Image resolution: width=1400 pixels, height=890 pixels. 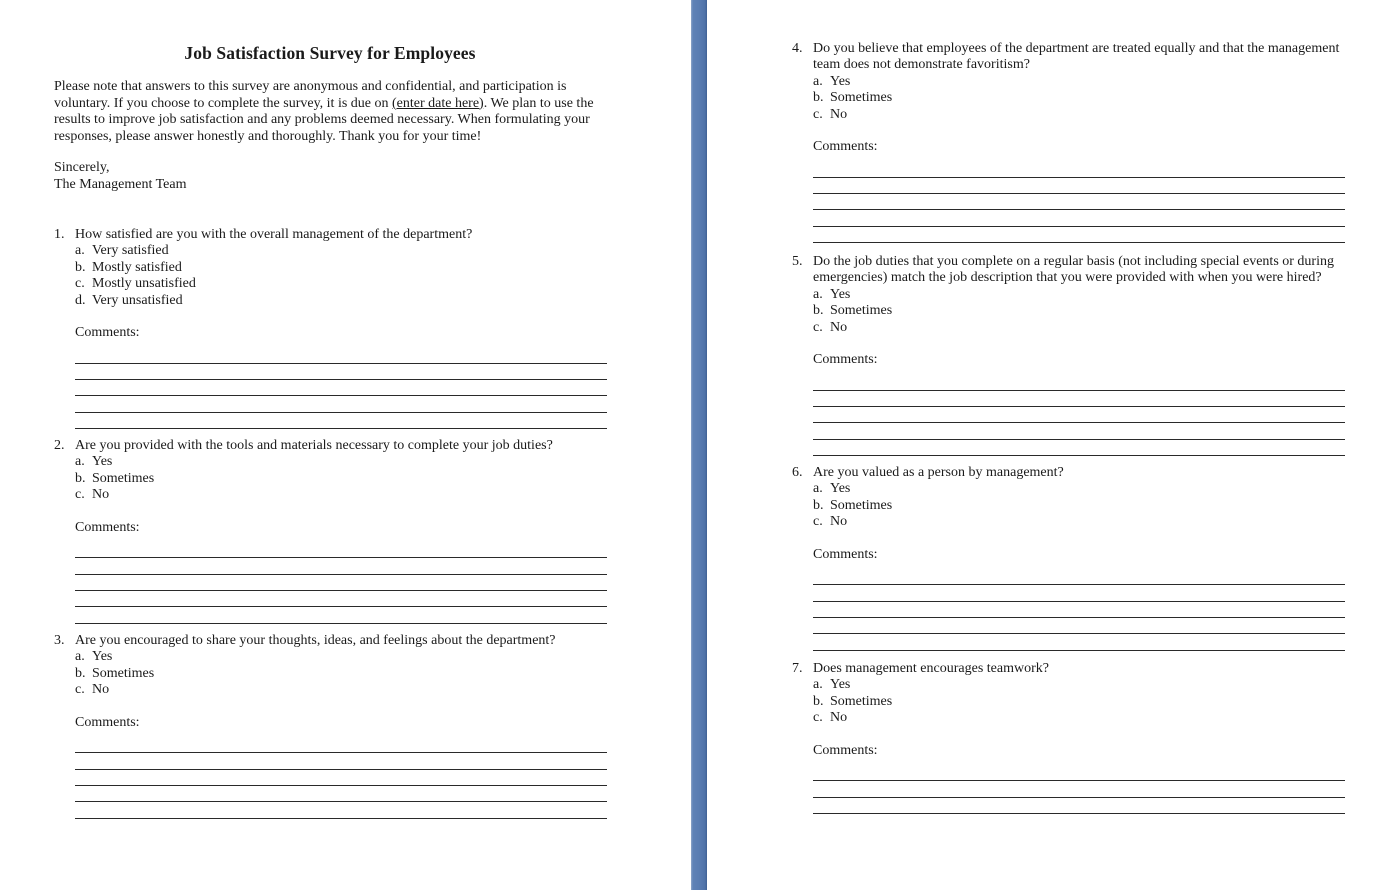 I want to click on question-number: 5., so click(x=797, y=261).